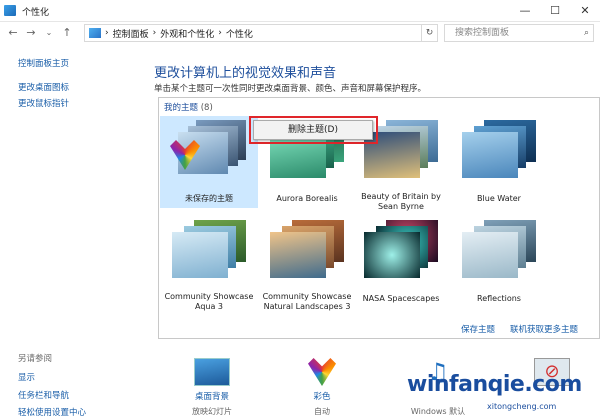 The height and width of the screenshot is (420, 600). I want to click on desktop-background-value: 放映幻灯片, so click(212, 411).